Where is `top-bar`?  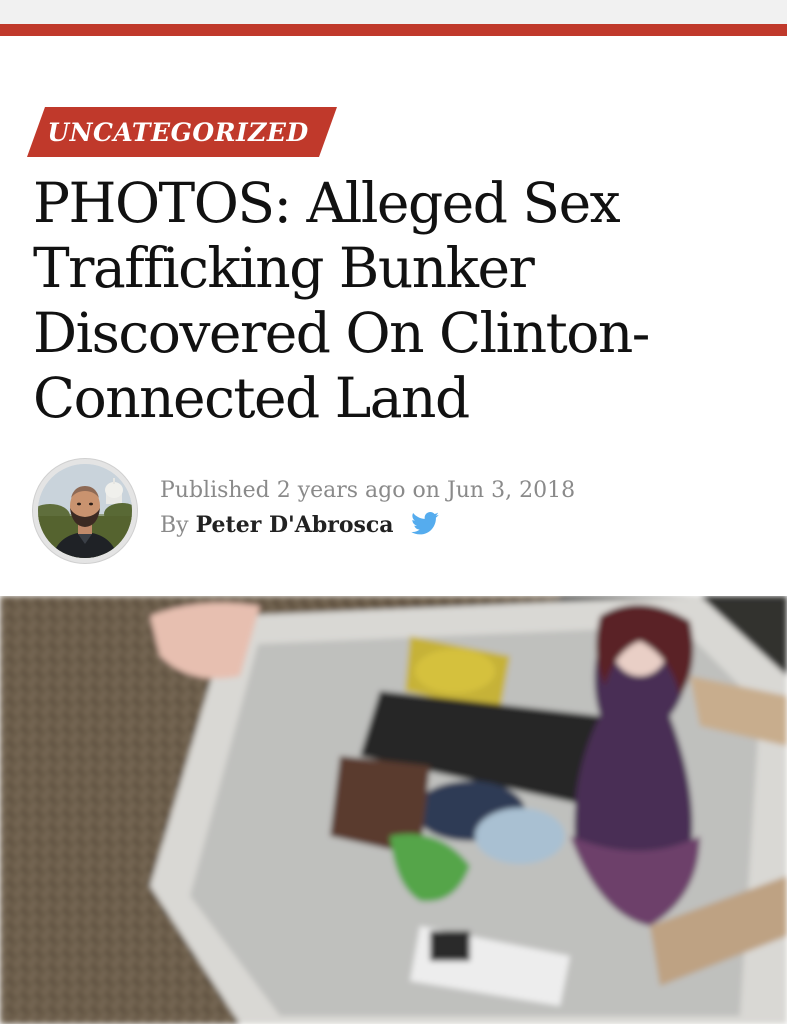
top-bar is located at coordinates (393, 12).